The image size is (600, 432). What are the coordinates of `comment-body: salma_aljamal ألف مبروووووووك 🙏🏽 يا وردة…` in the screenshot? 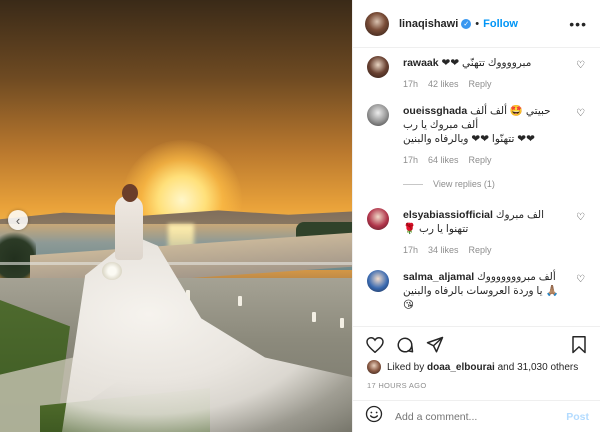 It's located at (487, 291).